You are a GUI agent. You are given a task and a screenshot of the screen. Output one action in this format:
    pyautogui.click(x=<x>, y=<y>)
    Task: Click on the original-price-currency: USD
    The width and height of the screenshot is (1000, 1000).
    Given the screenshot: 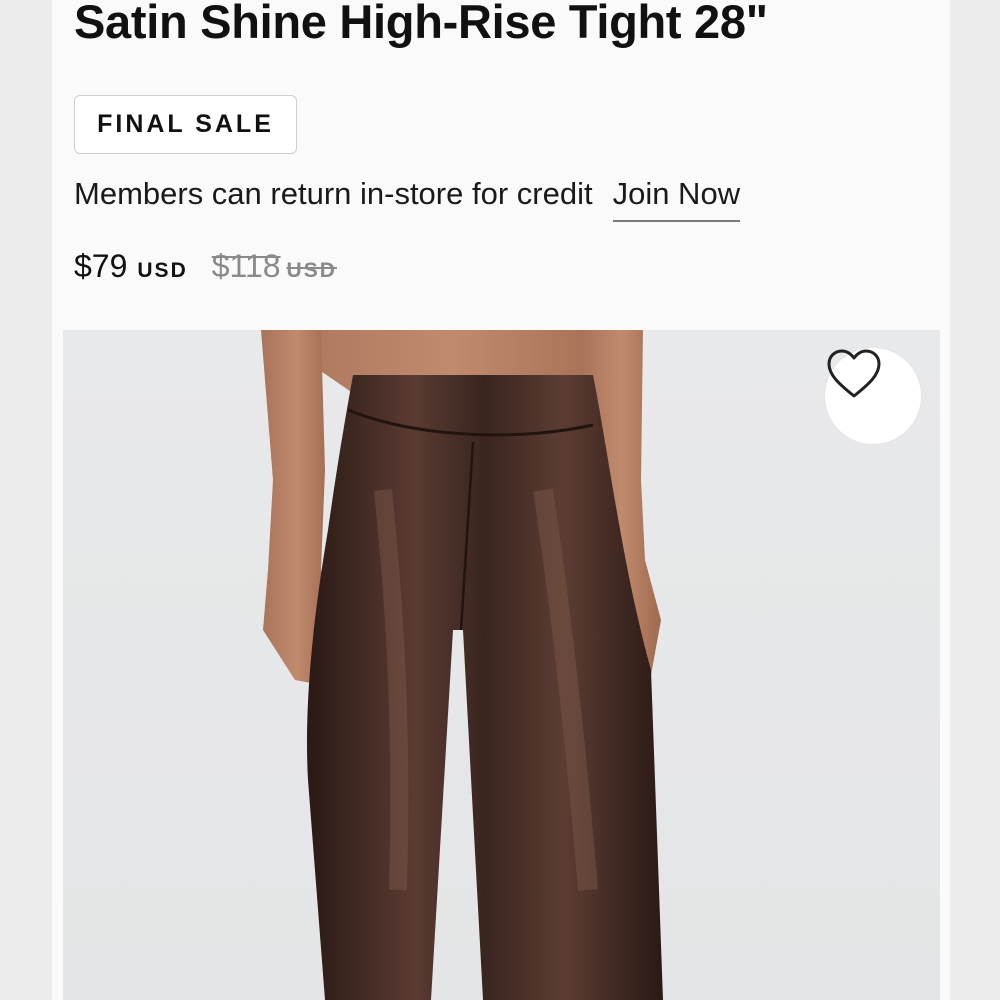 What is the action you would take?
    pyautogui.click(x=311, y=270)
    